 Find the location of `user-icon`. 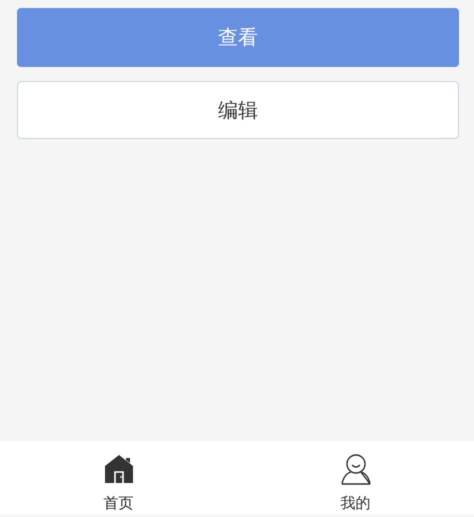

user-icon is located at coordinates (356, 469).